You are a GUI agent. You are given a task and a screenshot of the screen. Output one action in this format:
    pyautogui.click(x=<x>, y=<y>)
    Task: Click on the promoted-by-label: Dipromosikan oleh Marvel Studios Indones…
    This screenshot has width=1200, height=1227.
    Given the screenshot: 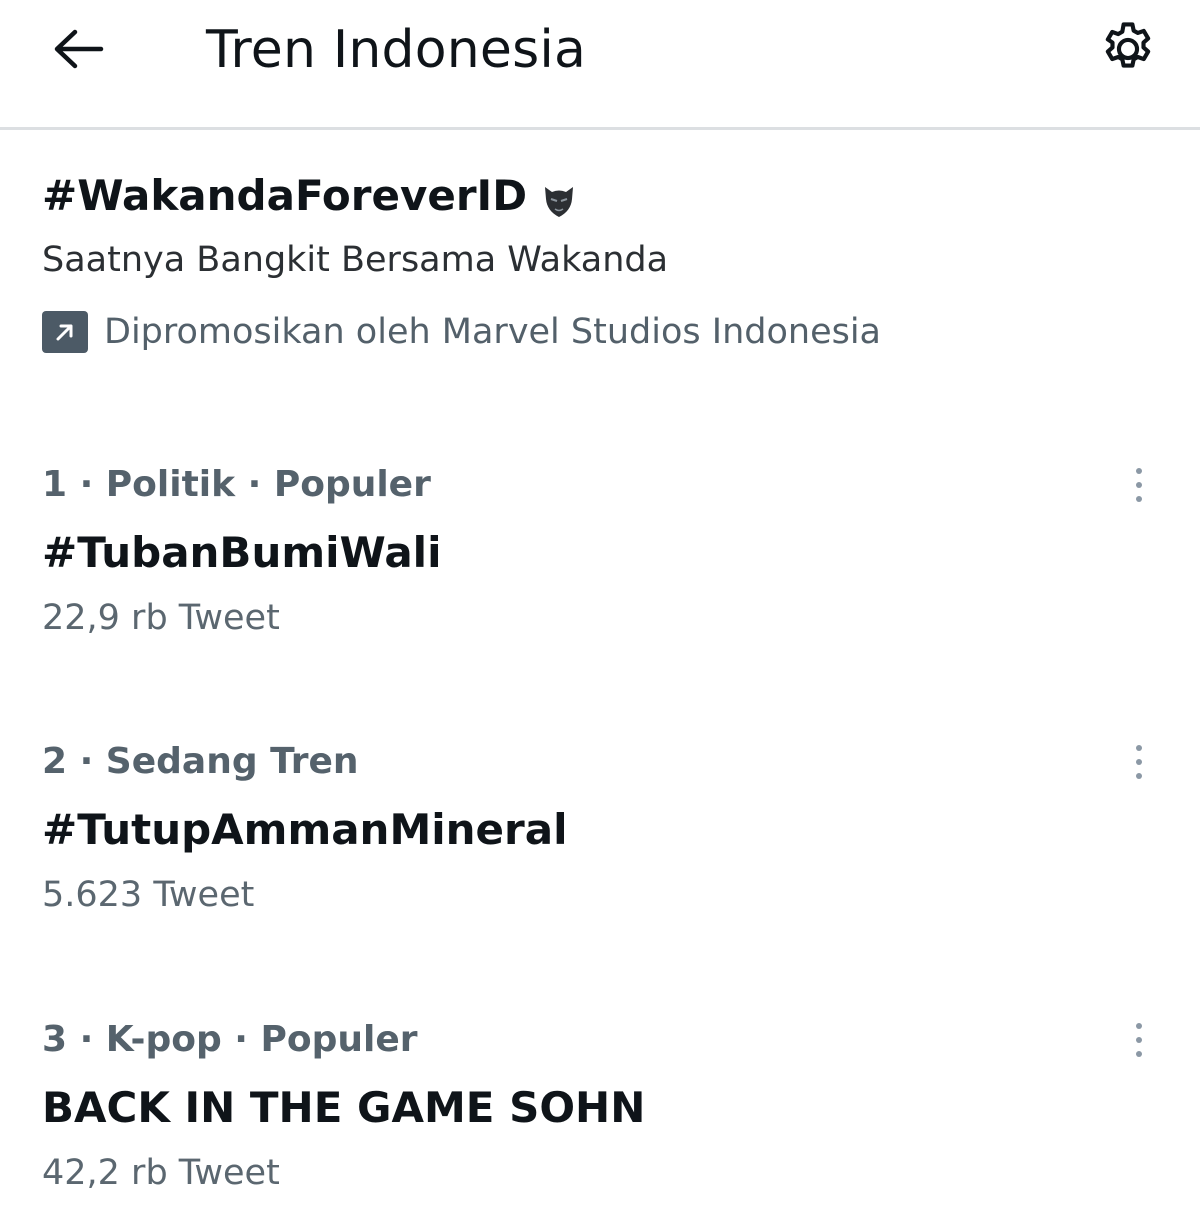 What is the action you would take?
    pyautogui.click(x=493, y=332)
    